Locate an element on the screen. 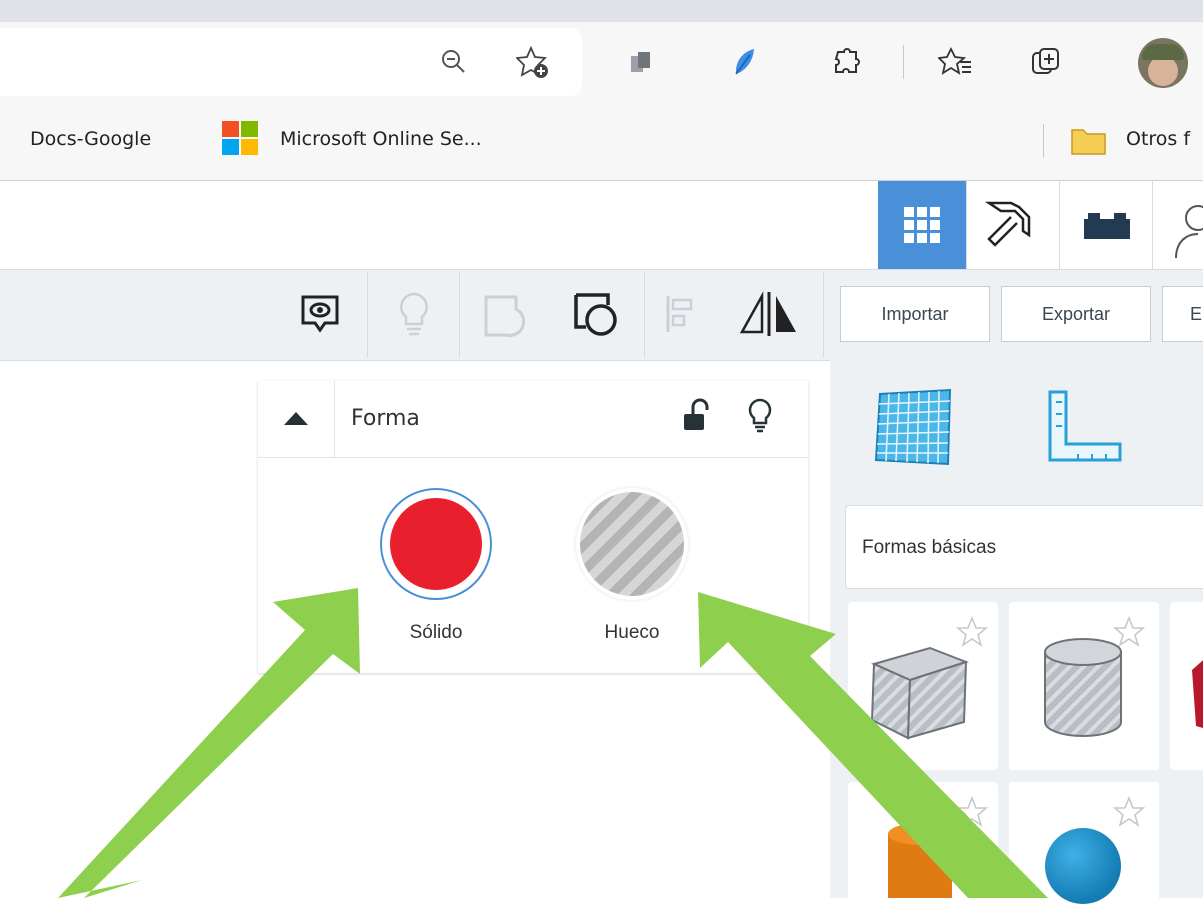 Image resolution: width=1203 pixels, height=904 pixels. arrow-to-solid is located at coordinates (209, 743).